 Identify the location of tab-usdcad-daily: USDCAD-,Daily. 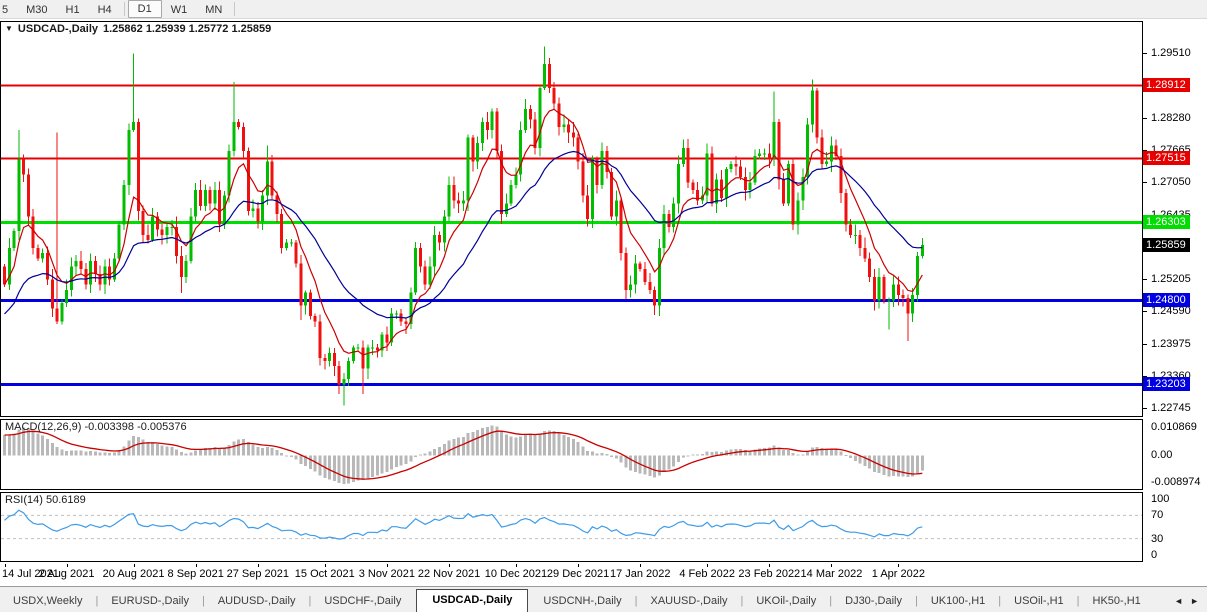
(472, 600).